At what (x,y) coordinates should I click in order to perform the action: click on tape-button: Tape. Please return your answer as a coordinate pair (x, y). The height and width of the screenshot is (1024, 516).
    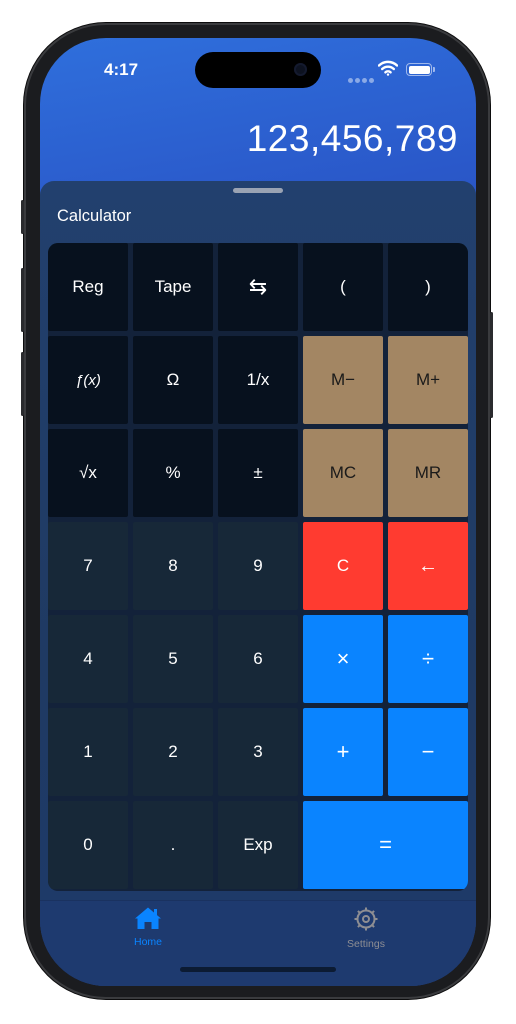
    Looking at the image, I should click on (173, 287).